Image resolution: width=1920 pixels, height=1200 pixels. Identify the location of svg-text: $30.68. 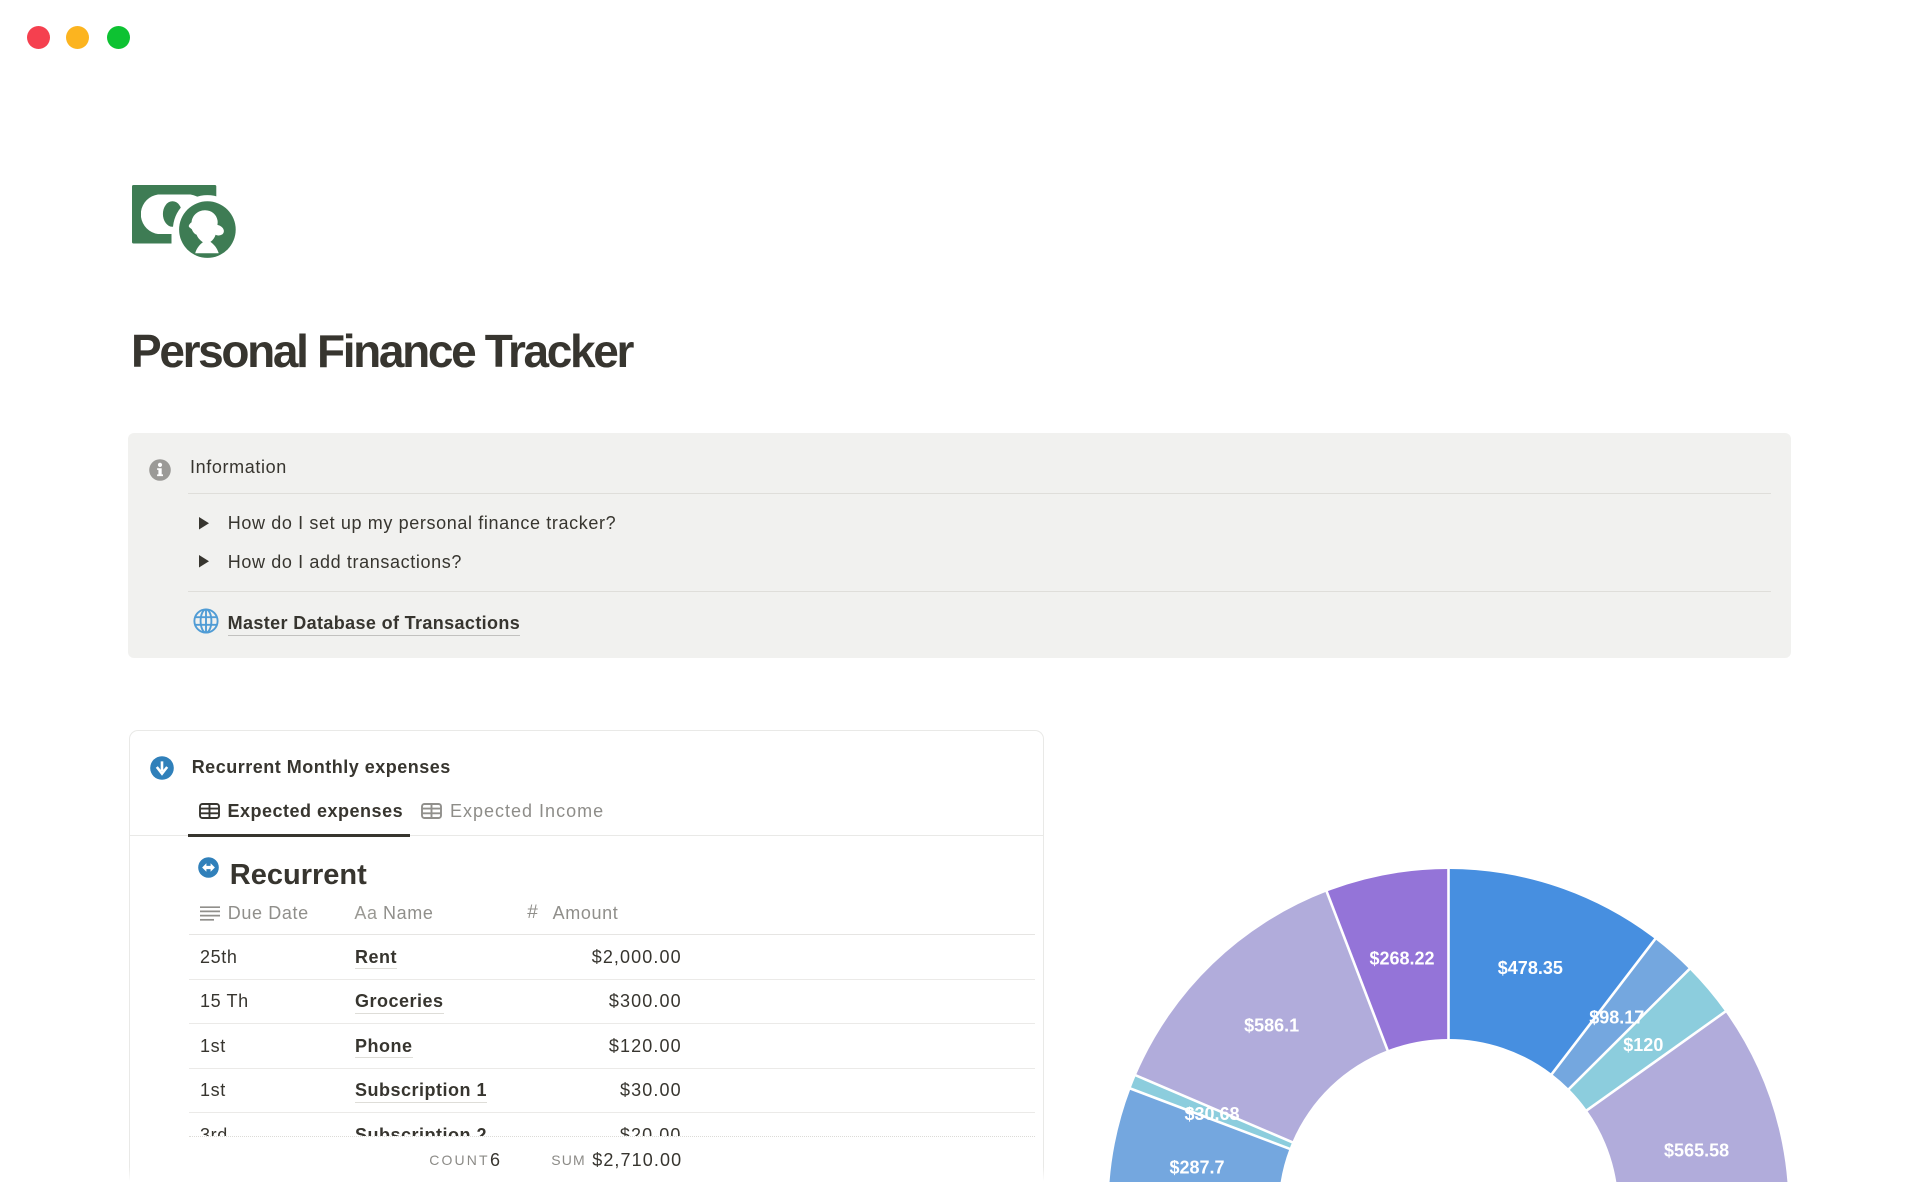
(1211, 1114).